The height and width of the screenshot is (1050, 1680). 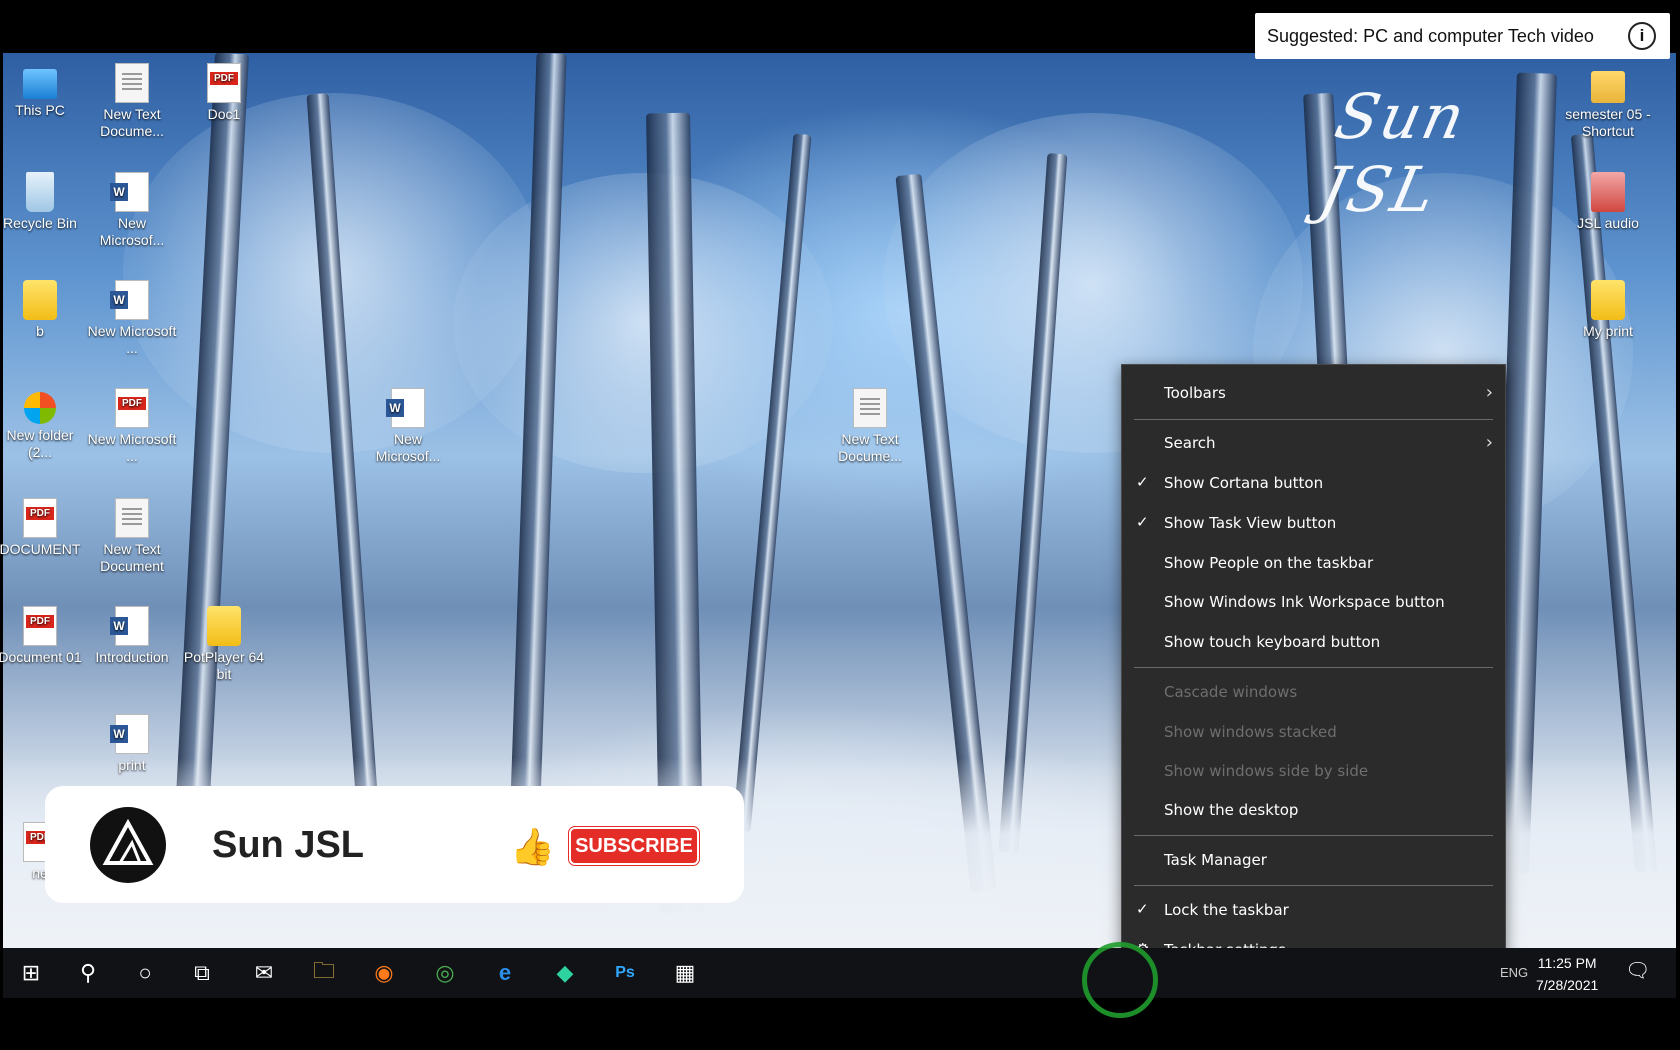 I want to click on desktop-icon-doc1: PDF Doc1, so click(x=224, y=108).